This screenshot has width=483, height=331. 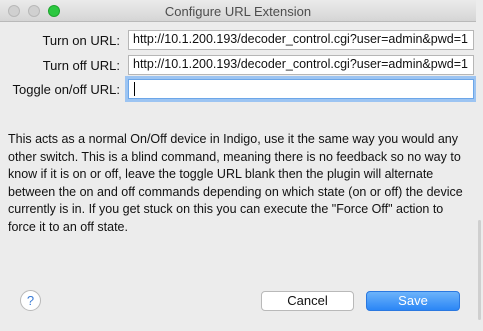 I want to click on scrollbar, so click(x=479, y=270).